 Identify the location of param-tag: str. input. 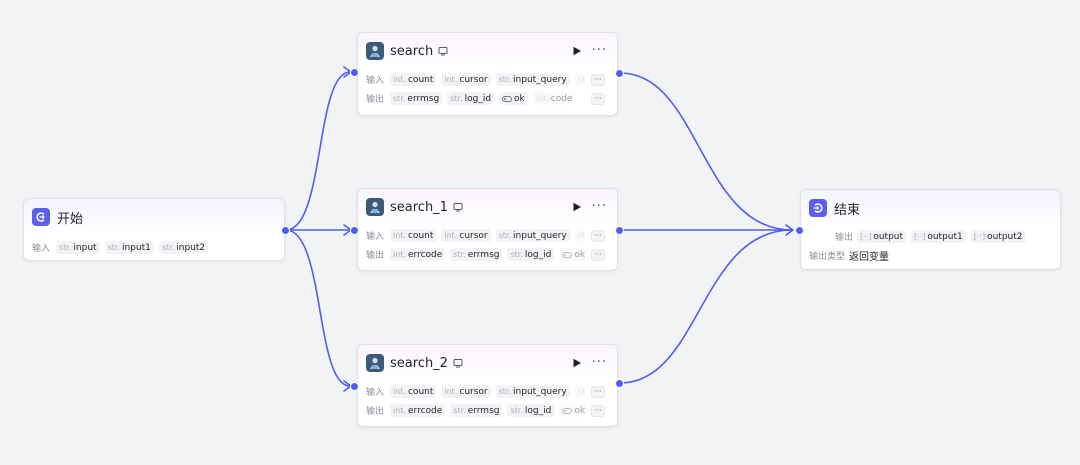
(78, 247).